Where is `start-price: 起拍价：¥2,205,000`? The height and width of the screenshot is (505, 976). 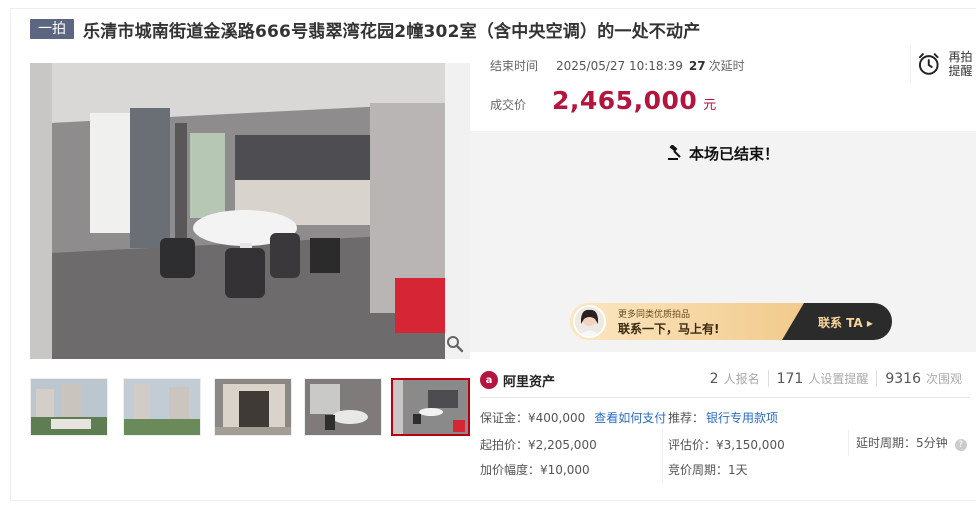 start-price: 起拍价：¥2,205,000 is located at coordinates (538, 445).